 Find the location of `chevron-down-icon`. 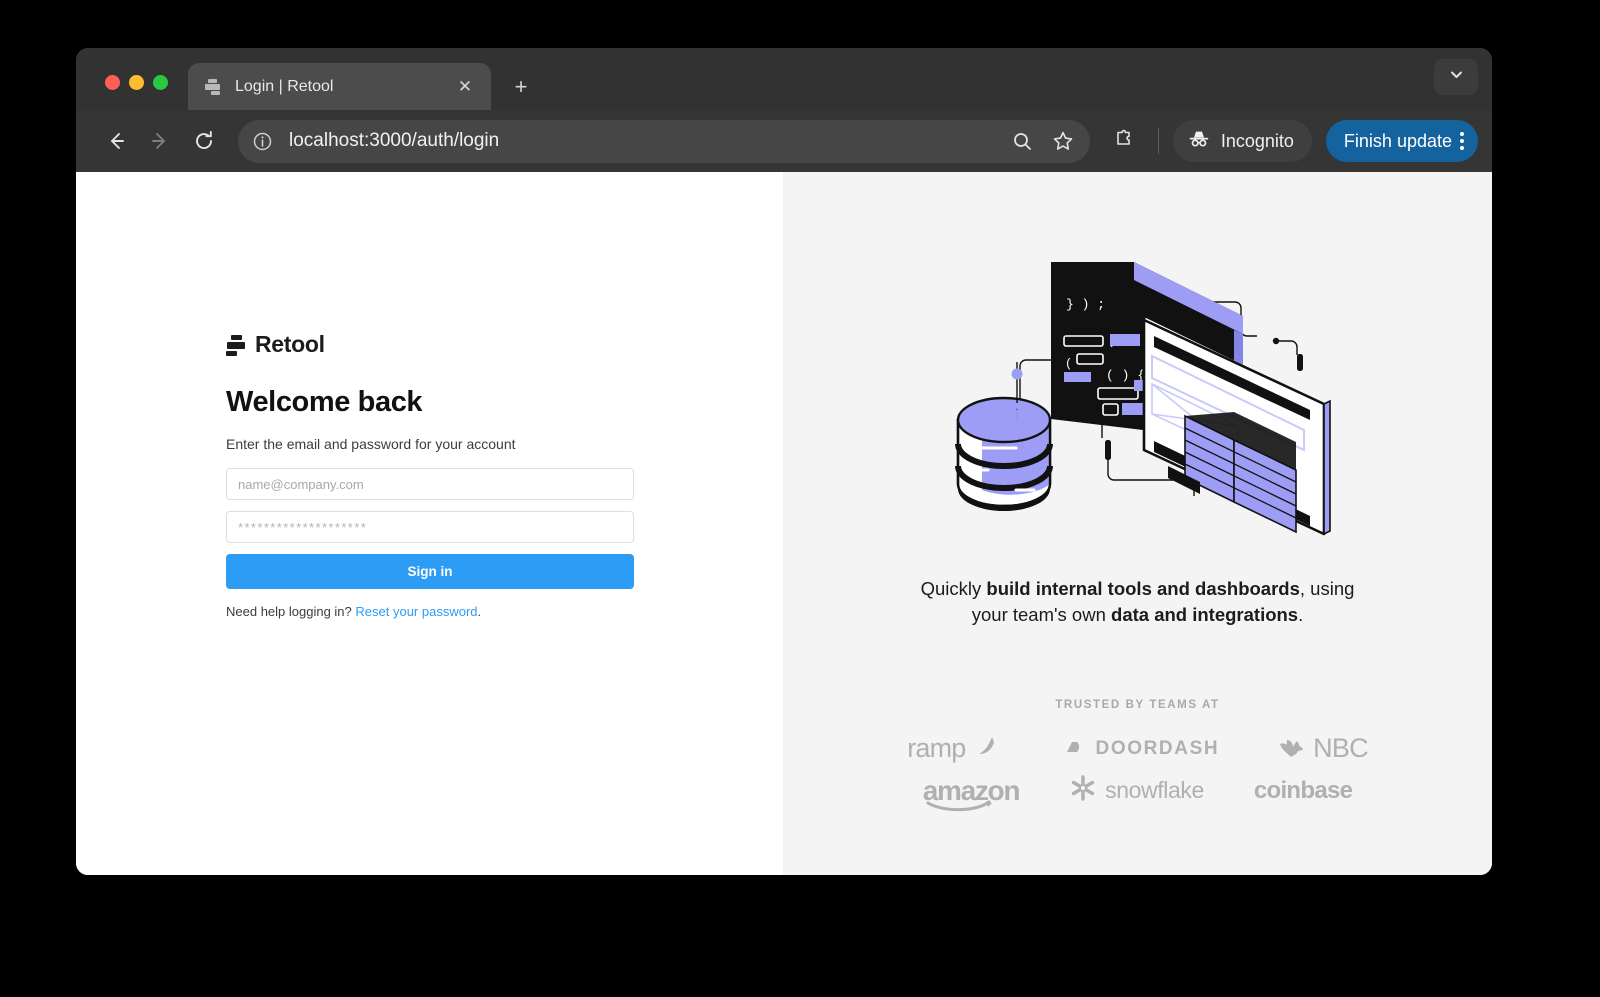

chevron-down-icon is located at coordinates (1456, 77).